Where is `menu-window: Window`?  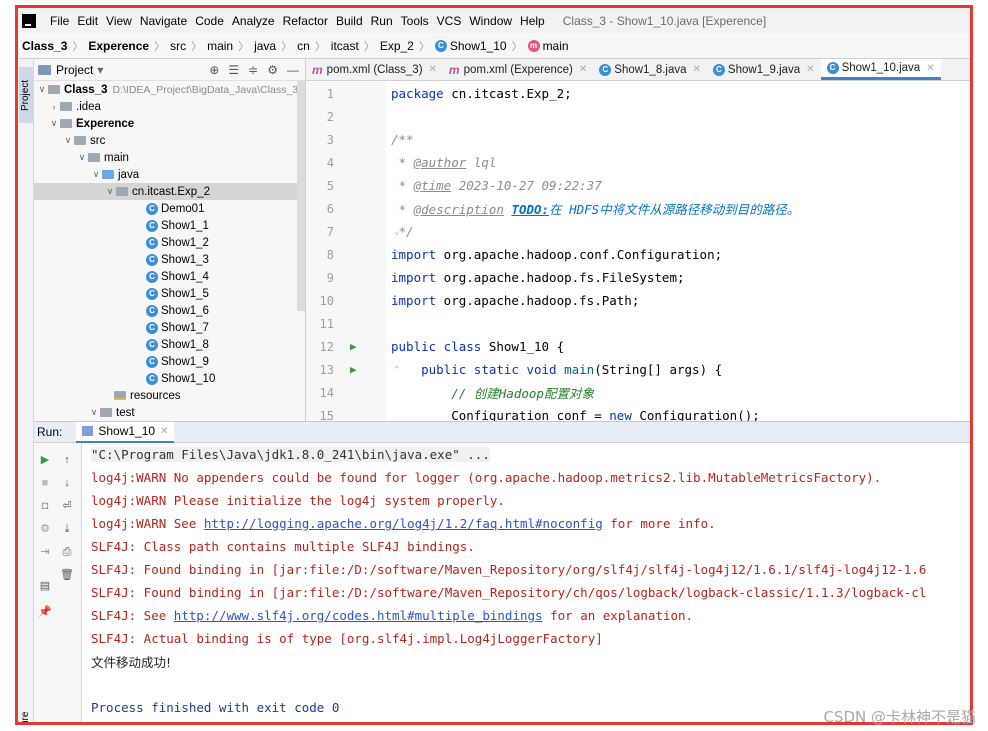 menu-window: Window is located at coordinates (490, 21).